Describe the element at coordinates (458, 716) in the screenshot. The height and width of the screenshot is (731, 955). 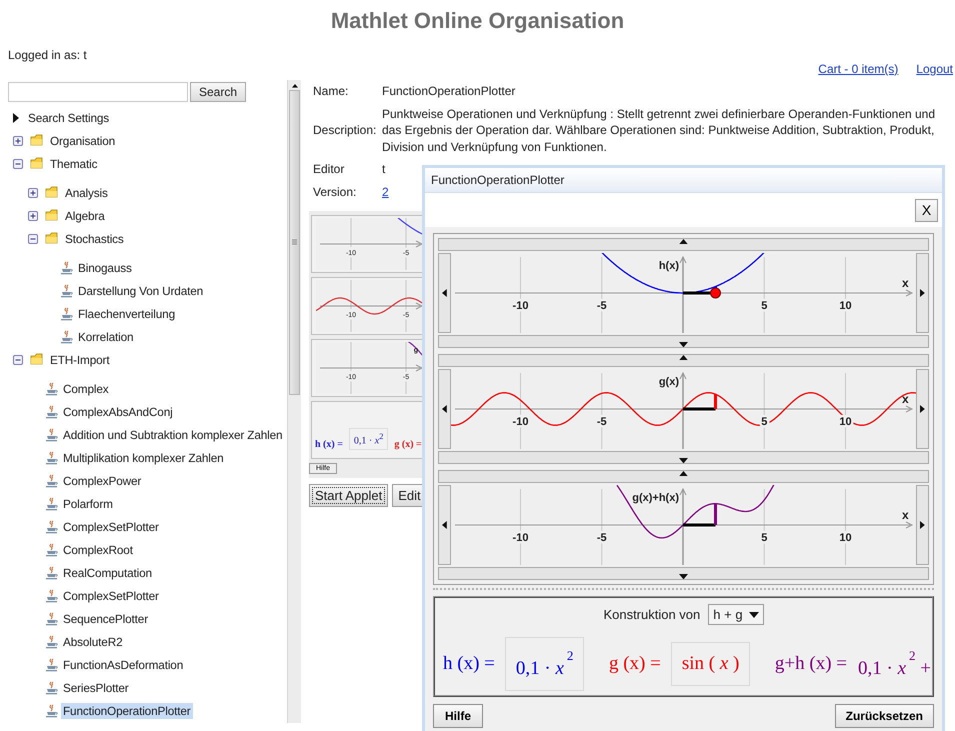
I see `help-button: Hilfe` at that location.